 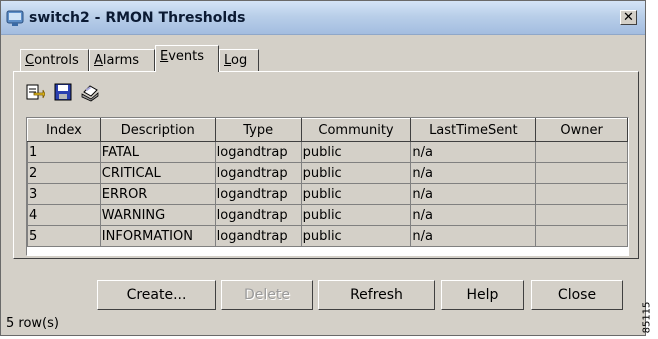 I want to click on cell-description: FATAL, so click(x=157, y=152).